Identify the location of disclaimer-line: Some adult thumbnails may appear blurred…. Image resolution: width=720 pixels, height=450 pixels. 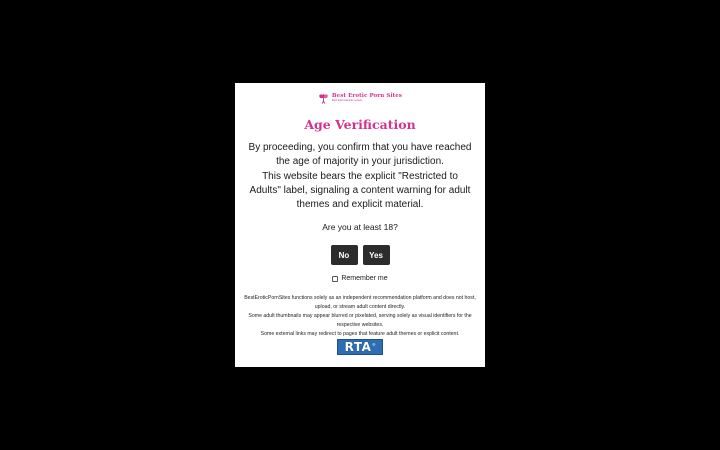
(360, 320).